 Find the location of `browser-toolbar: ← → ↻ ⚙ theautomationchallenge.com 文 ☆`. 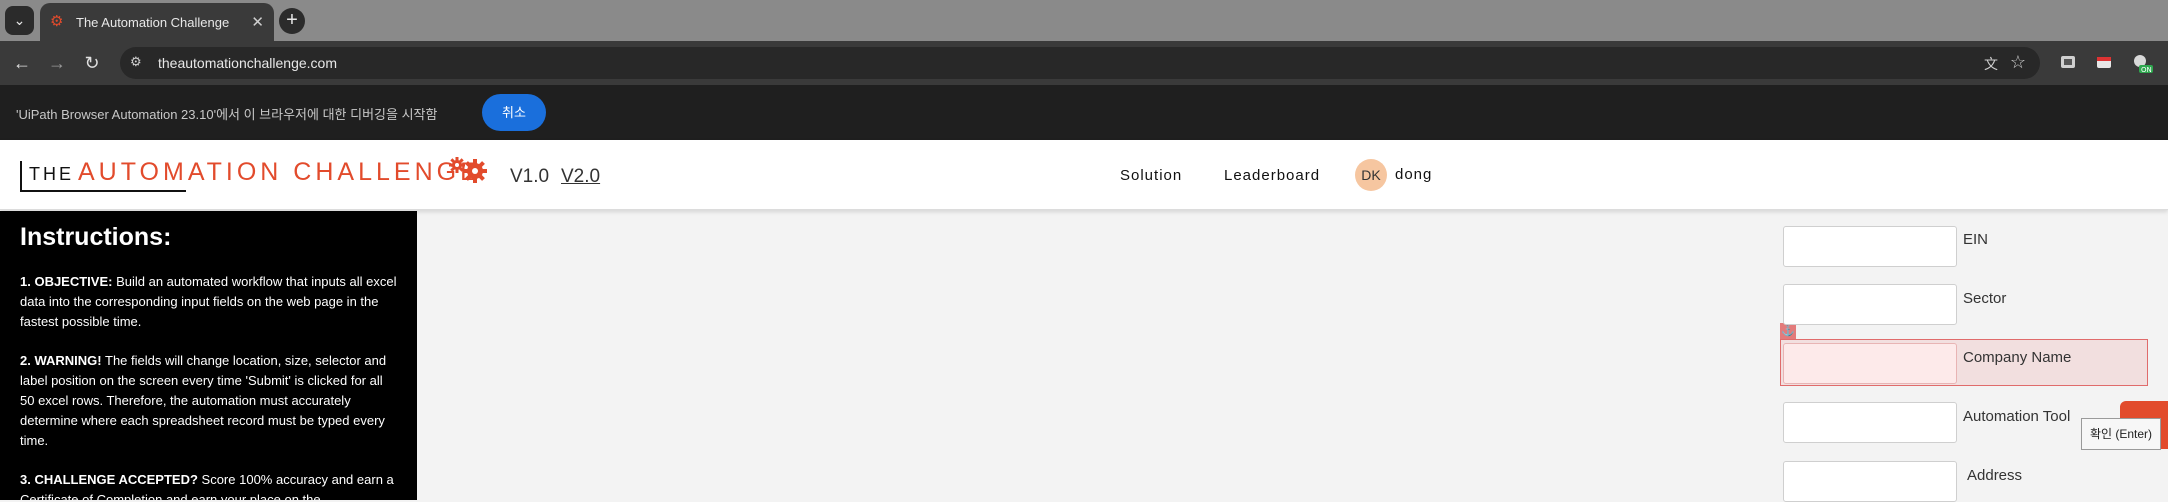

browser-toolbar: ← → ↻ ⚙ theautomationchallenge.com 文 ☆ is located at coordinates (1084, 63).